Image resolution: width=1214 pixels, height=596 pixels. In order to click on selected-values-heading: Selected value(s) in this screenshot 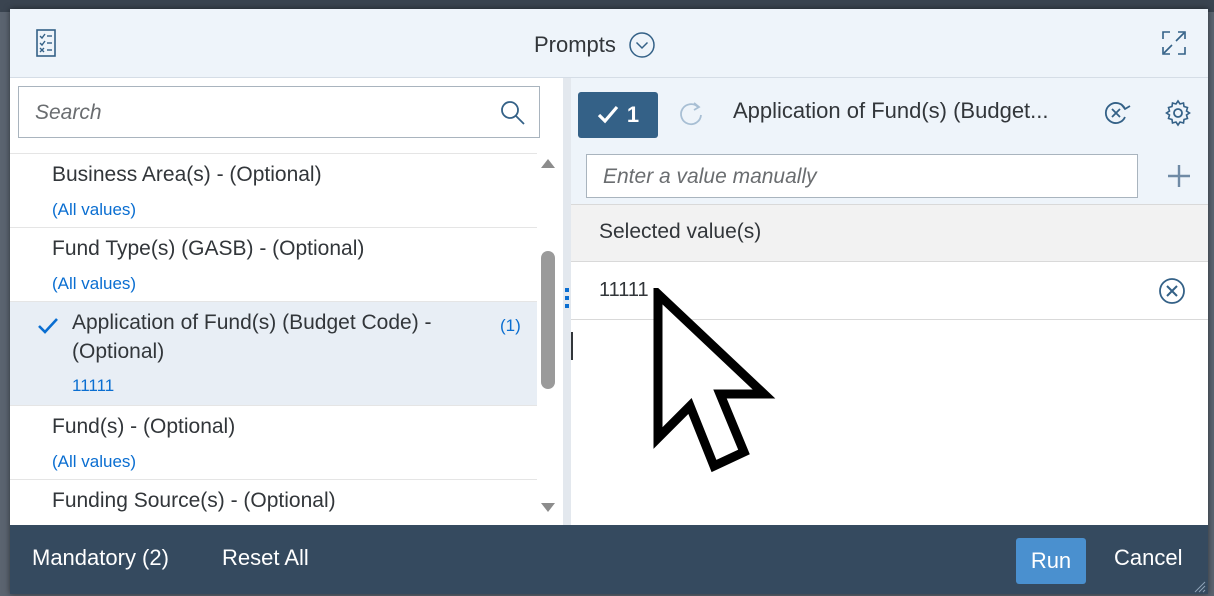, I will do `click(680, 231)`.